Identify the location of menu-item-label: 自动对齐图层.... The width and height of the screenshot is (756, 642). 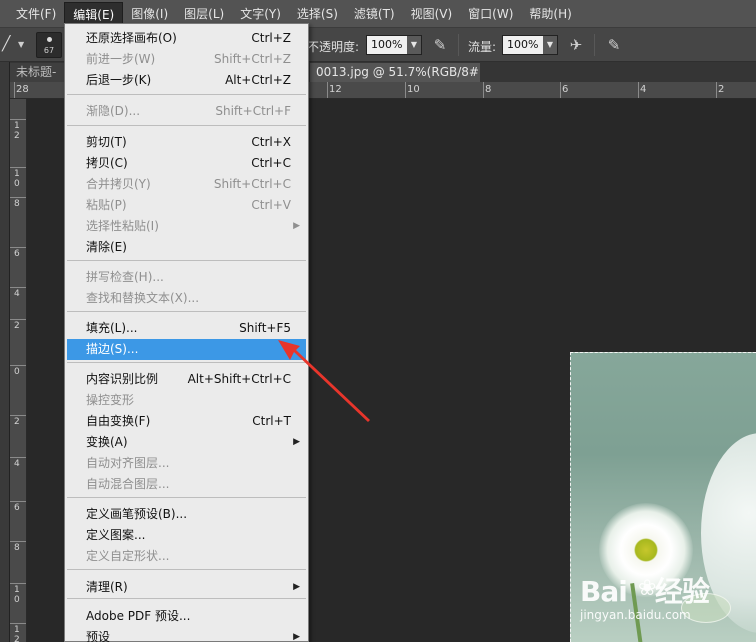
(128, 463).